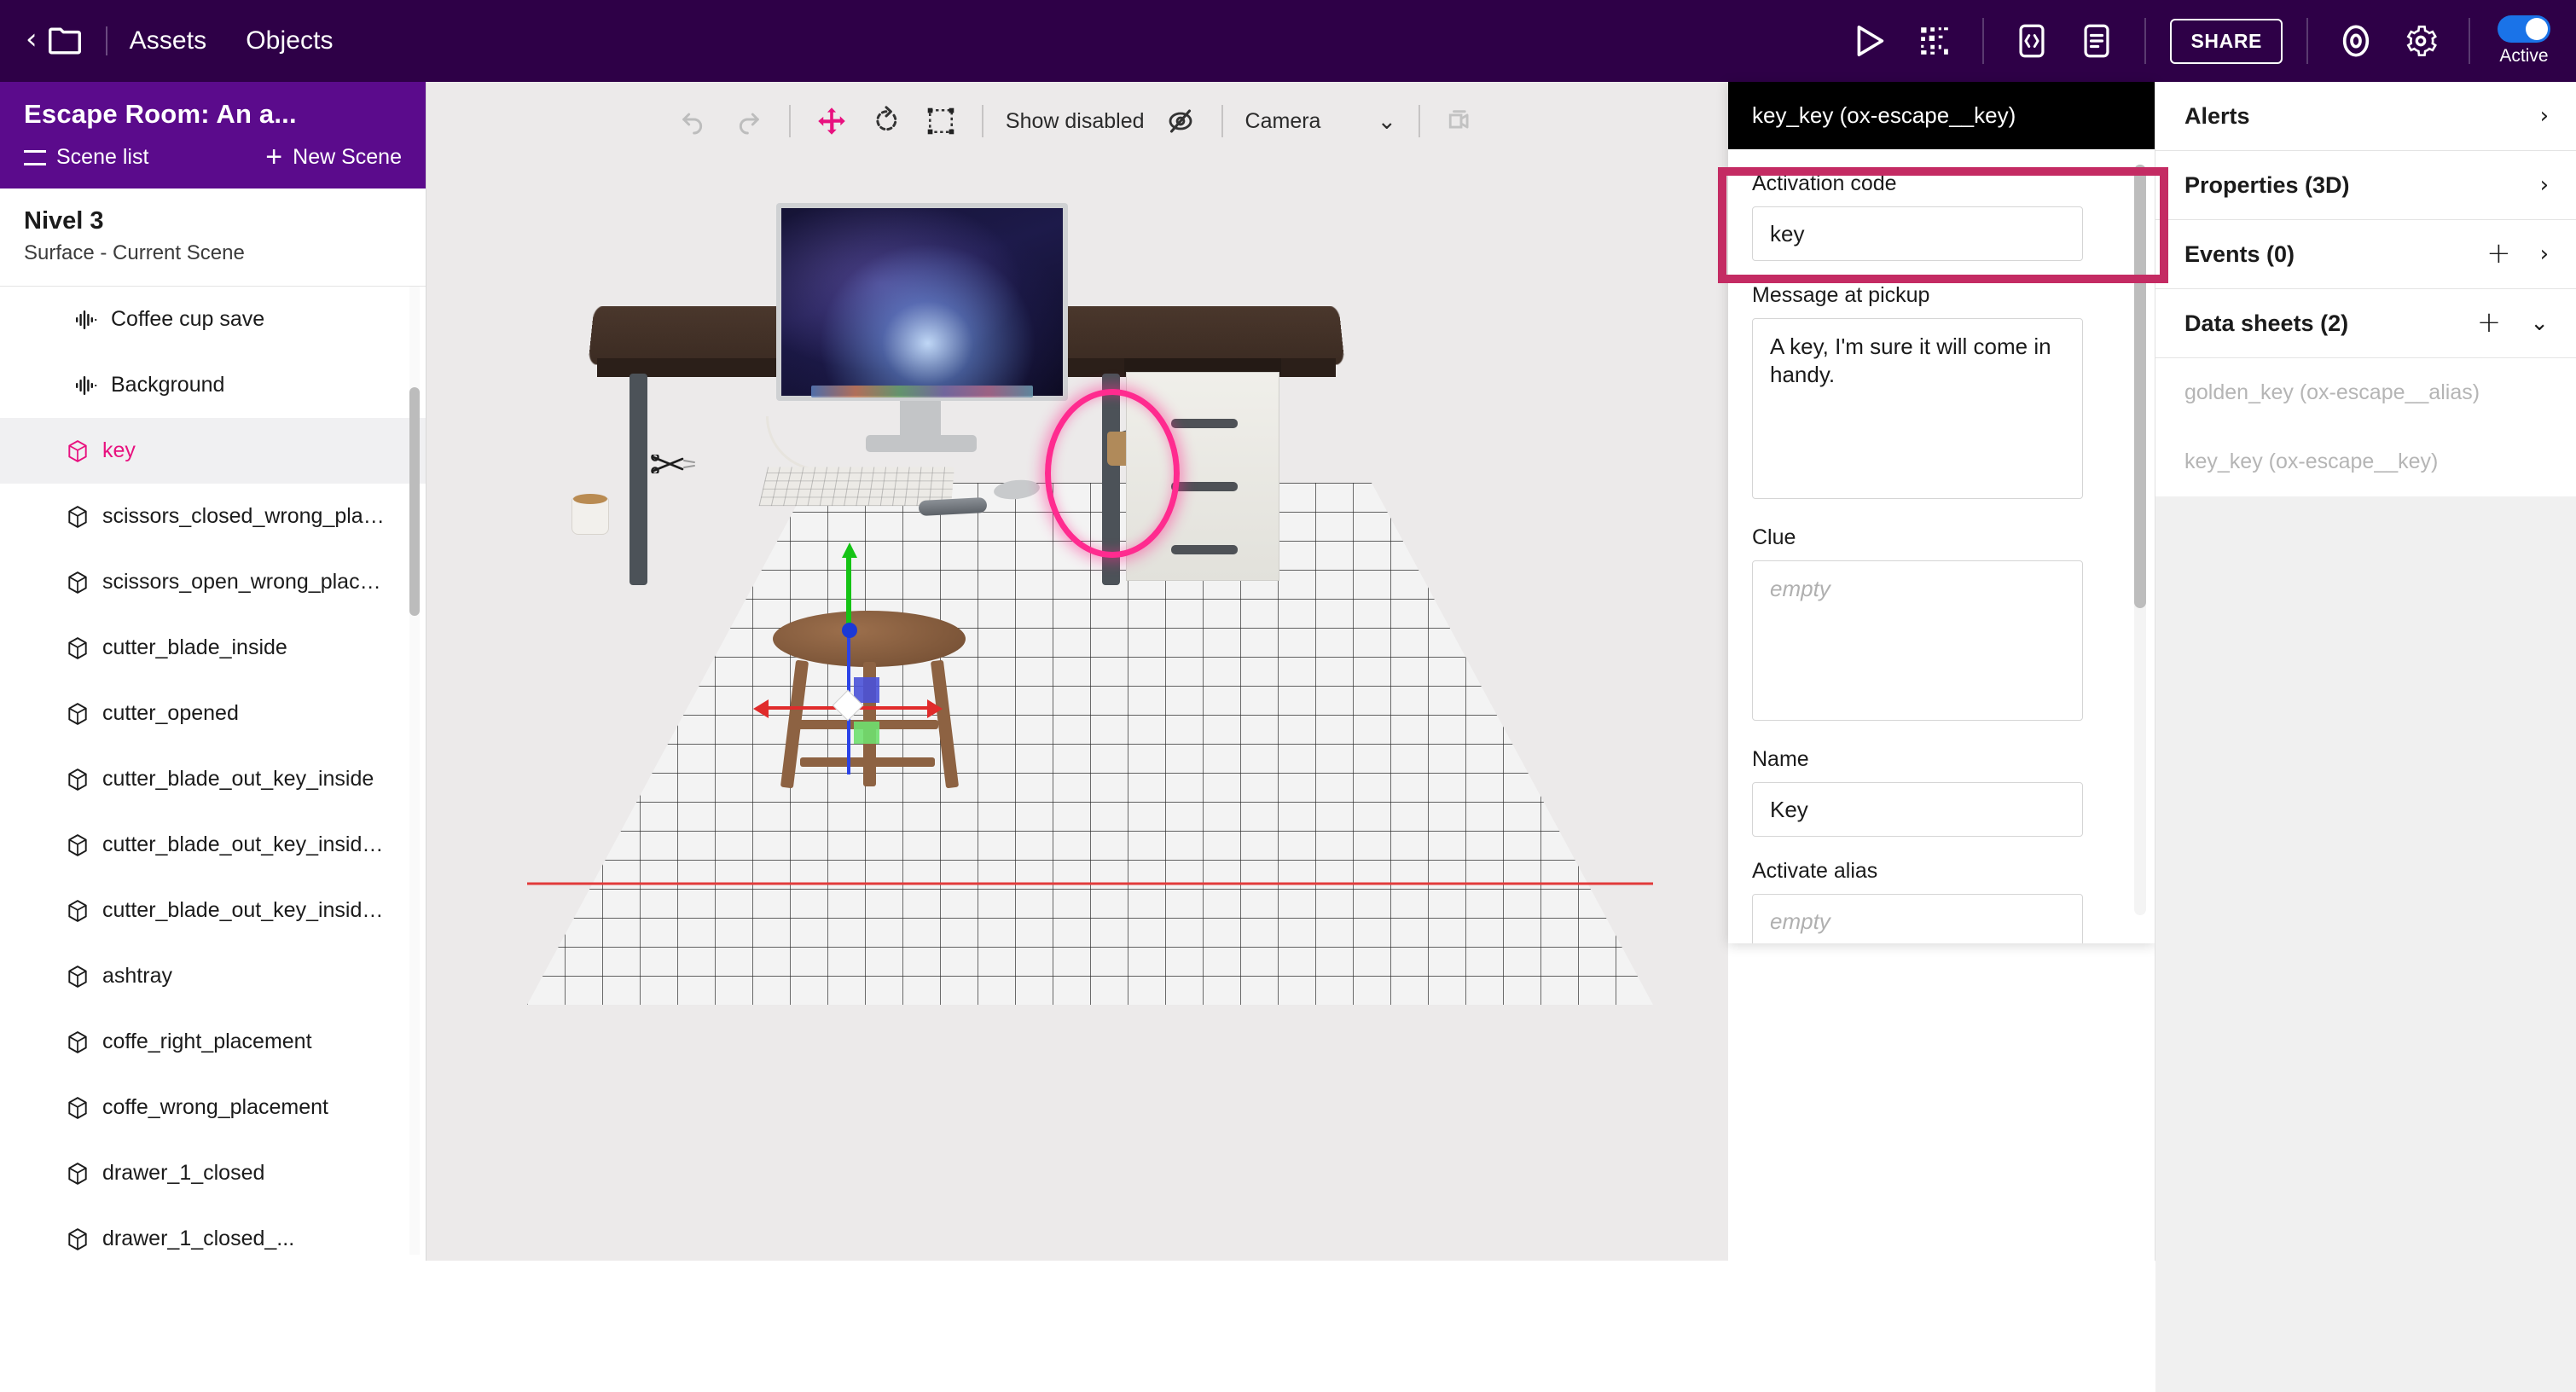 The image size is (2576, 1392). What do you see at coordinates (2365, 116) in the screenshot?
I see `section-alerts: Alerts ›` at bounding box center [2365, 116].